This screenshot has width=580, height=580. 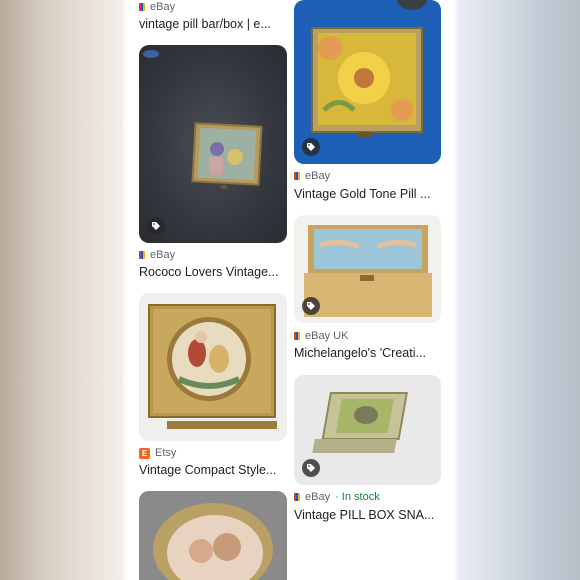 What do you see at coordinates (144, 453) in the screenshot?
I see `etsy-favicon-icon: E` at bounding box center [144, 453].